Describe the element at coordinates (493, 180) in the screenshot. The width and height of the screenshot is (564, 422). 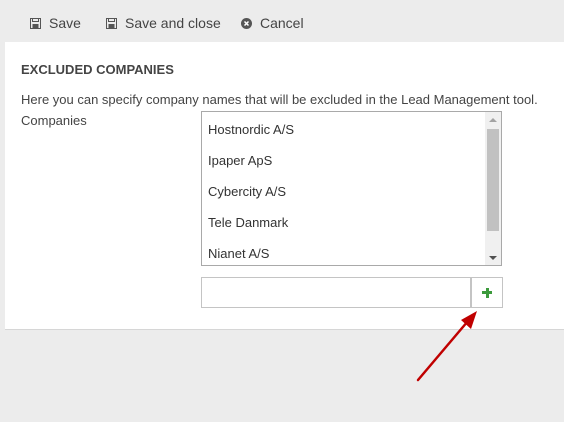
I see `scroll-thumb` at that location.